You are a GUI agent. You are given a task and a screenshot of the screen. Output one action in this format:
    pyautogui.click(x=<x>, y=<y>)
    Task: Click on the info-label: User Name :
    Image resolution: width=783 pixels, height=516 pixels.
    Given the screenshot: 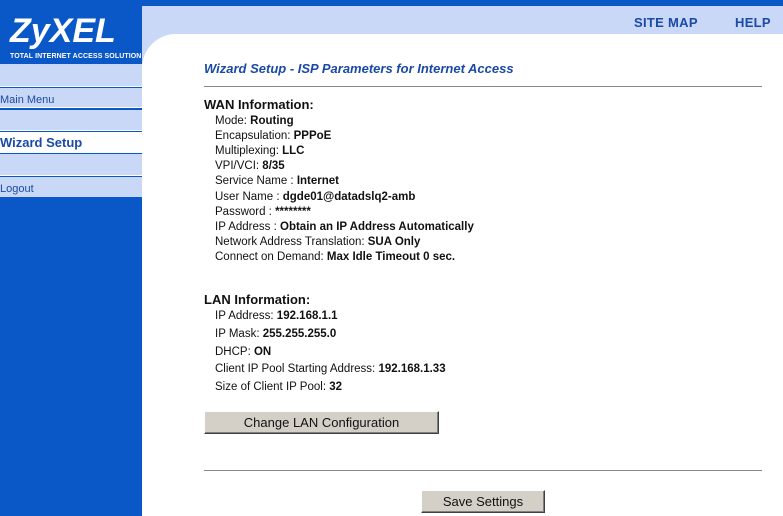 What is the action you would take?
    pyautogui.click(x=249, y=196)
    